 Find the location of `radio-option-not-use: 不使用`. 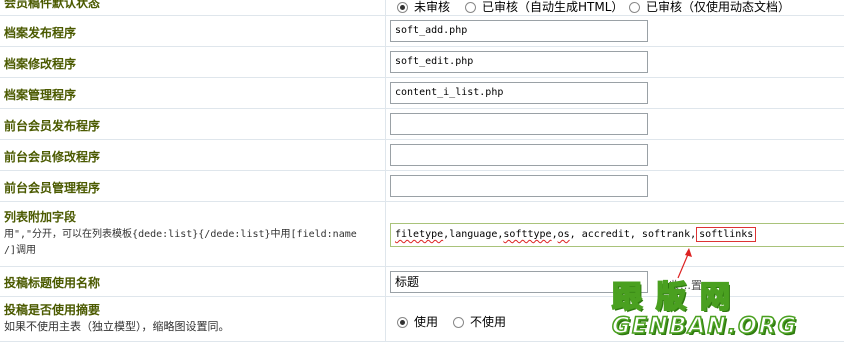

radio-option-not-use: 不使用 is located at coordinates (479, 321).